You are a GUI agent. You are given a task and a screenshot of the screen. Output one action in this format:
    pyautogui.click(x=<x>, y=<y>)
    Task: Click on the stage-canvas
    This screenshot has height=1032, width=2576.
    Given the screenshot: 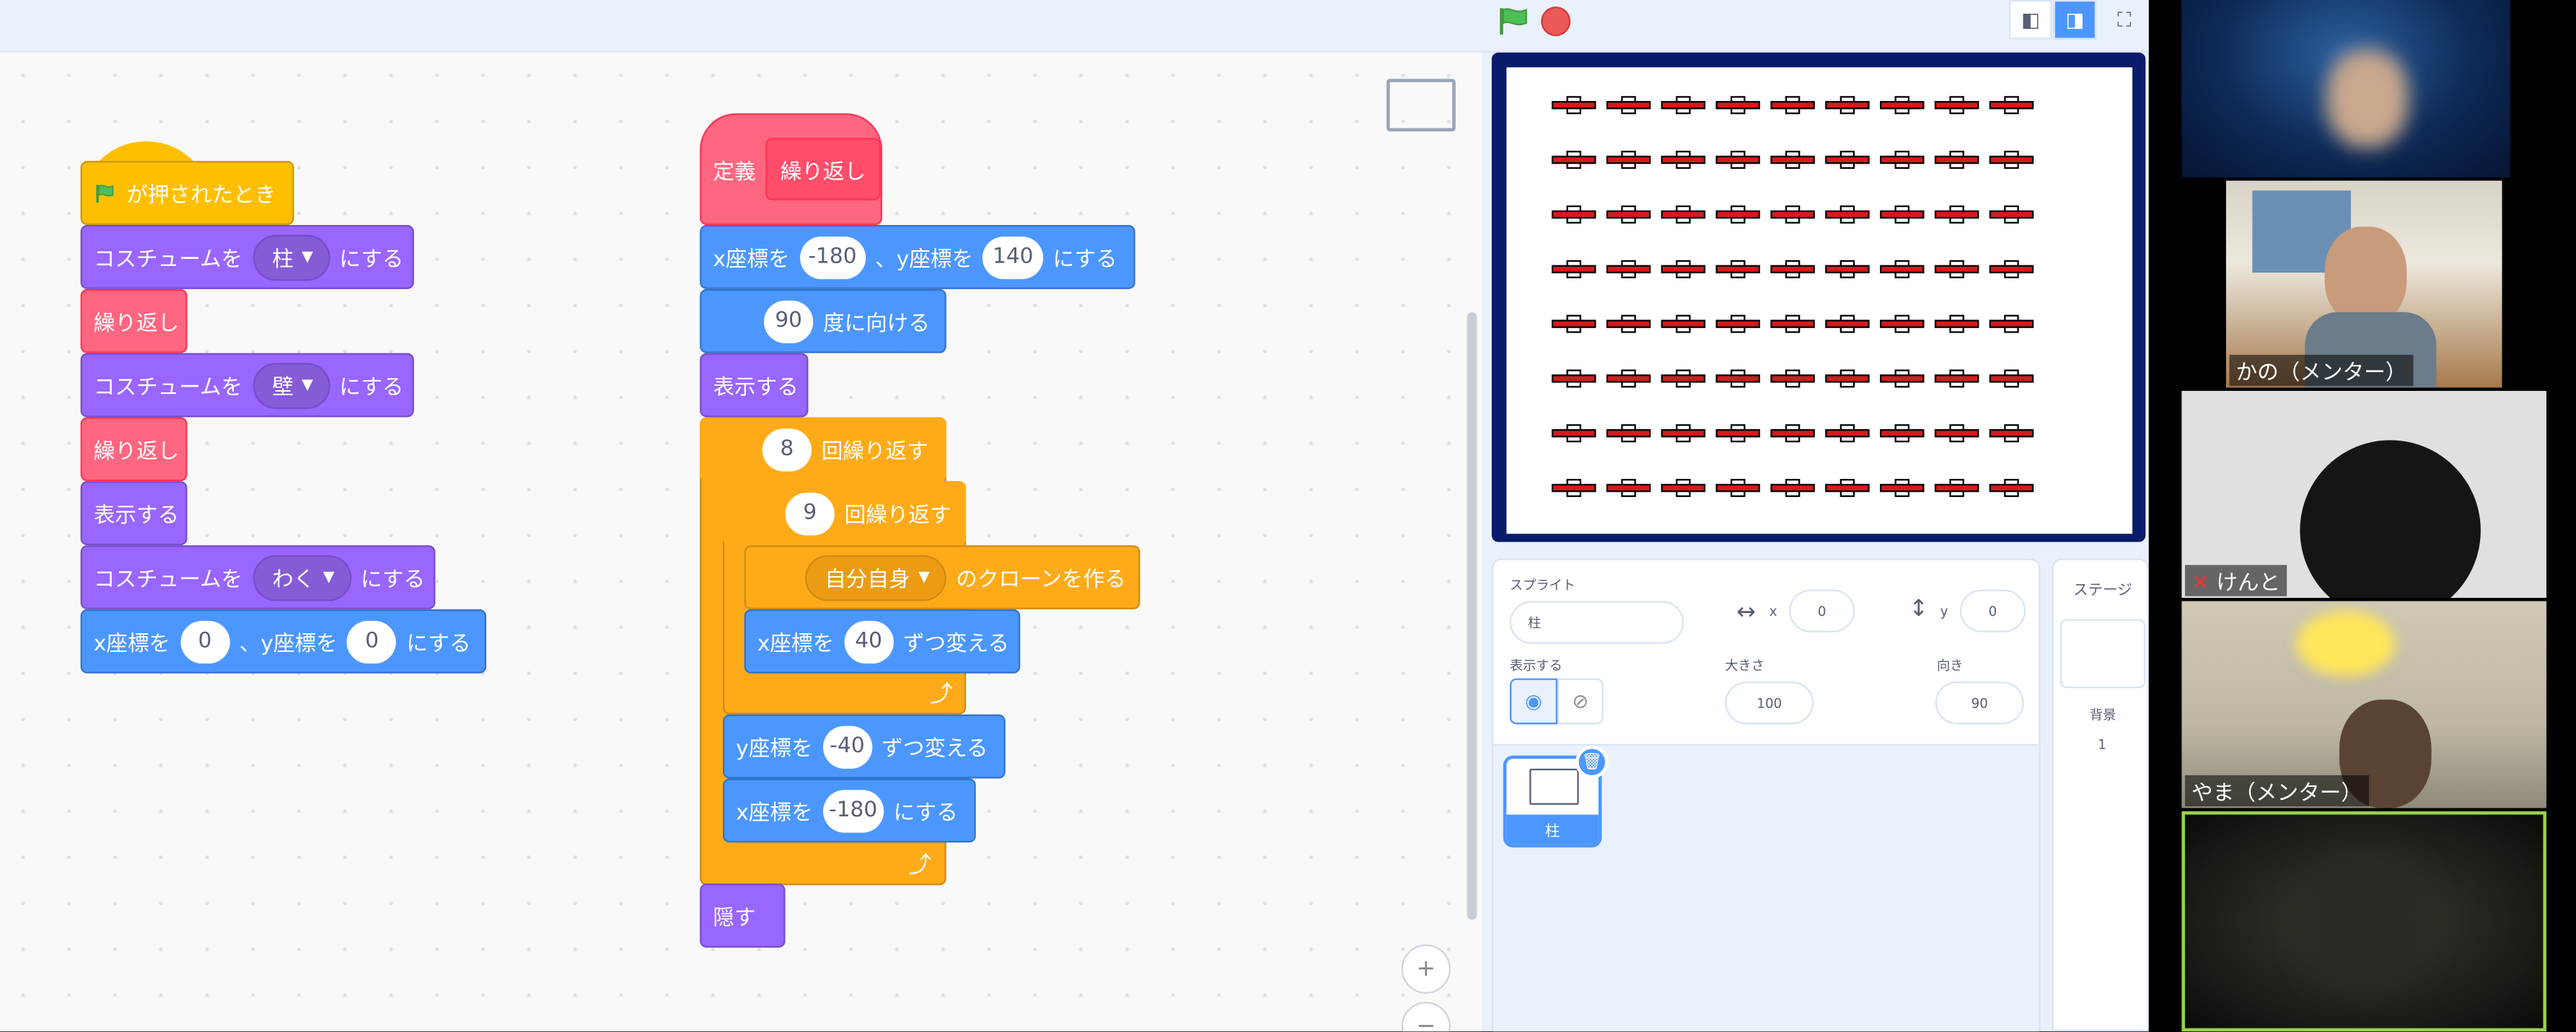 What is the action you would take?
    pyautogui.click(x=1793, y=297)
    